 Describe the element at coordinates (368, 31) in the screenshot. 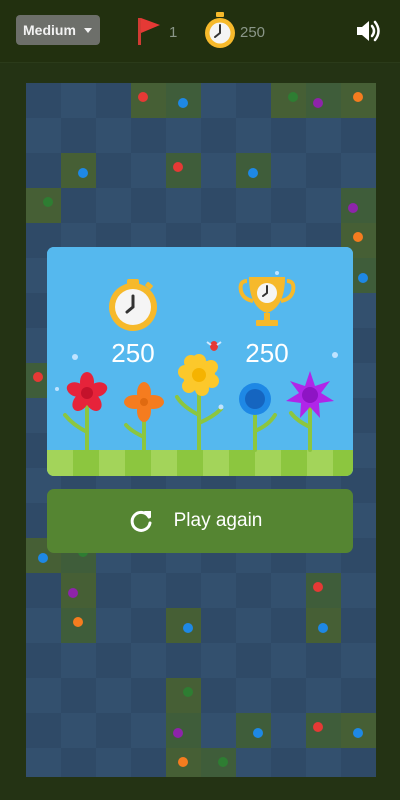

I see `speaker-icon` at that location.